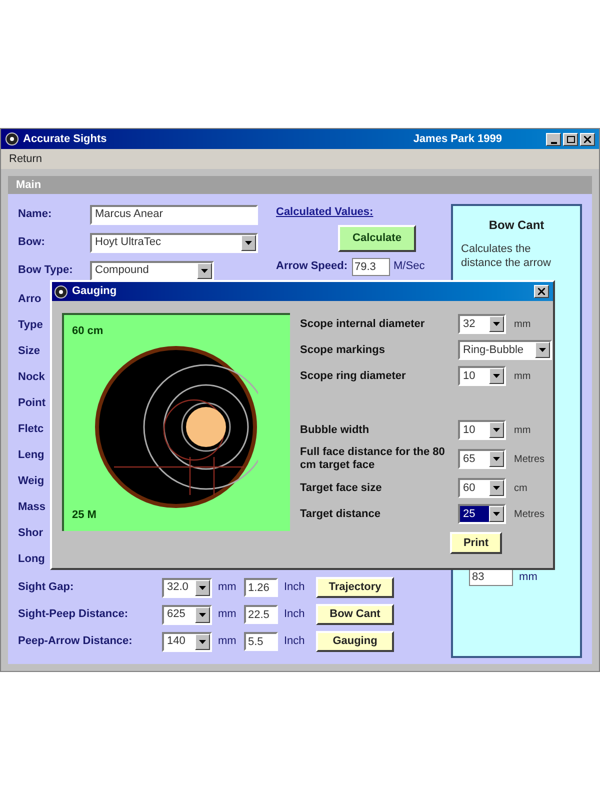 This screenshot has height=800, width=600. Describe the element at coordinates (312, 266) in the screenshot. I see `field-label: Arrow Speed:` at that location.